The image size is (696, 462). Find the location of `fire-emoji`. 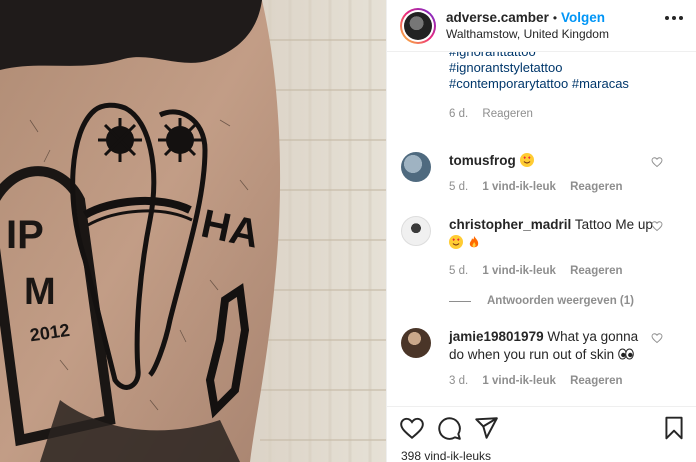

fire-emoji is located at coordinates (474, 242).